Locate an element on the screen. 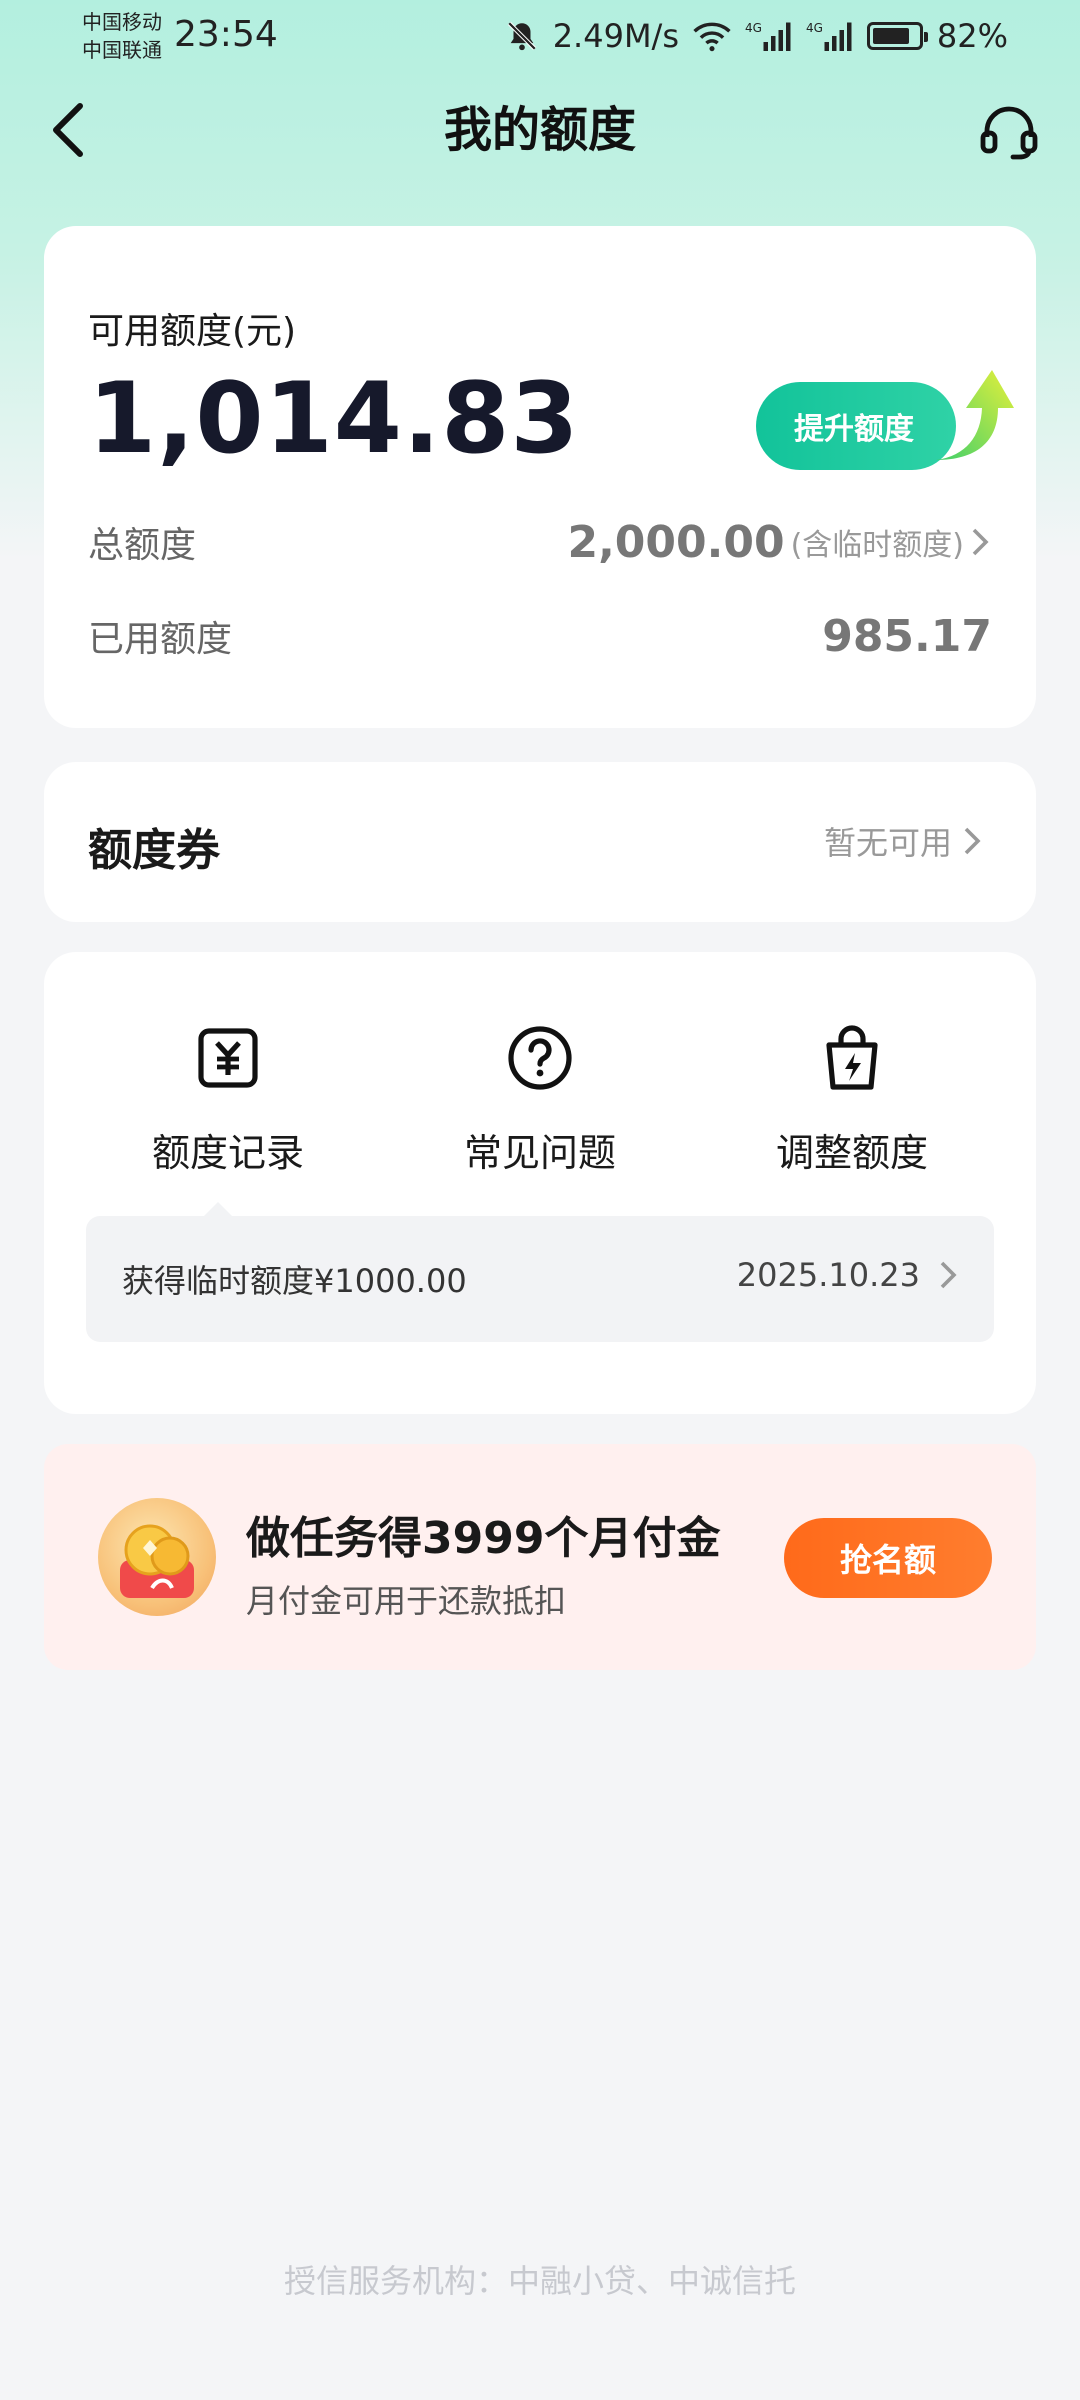 The width and height of the screenshot is (1080, 2400). headset-icon is located at coordinates (1009, 133).